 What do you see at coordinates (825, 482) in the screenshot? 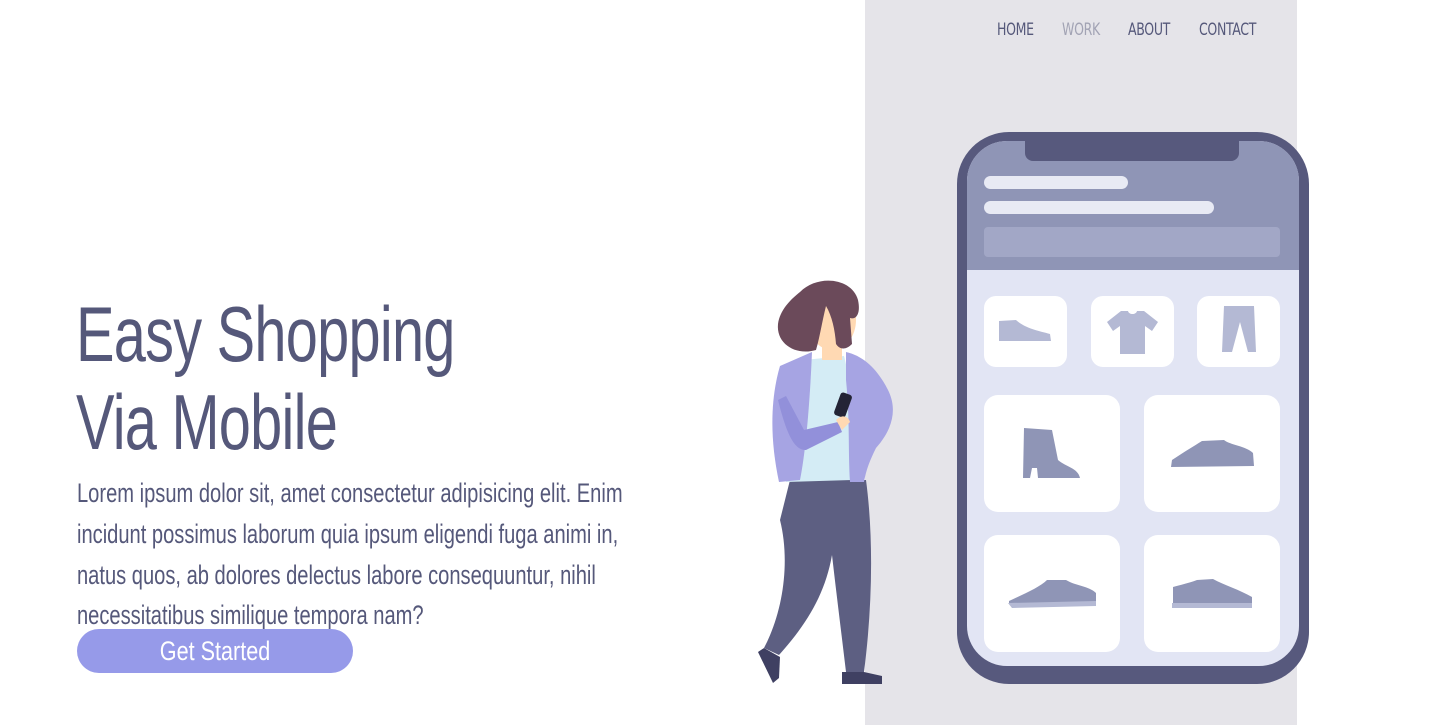
I see `woman-illustration` at bounding box center [825, 482].